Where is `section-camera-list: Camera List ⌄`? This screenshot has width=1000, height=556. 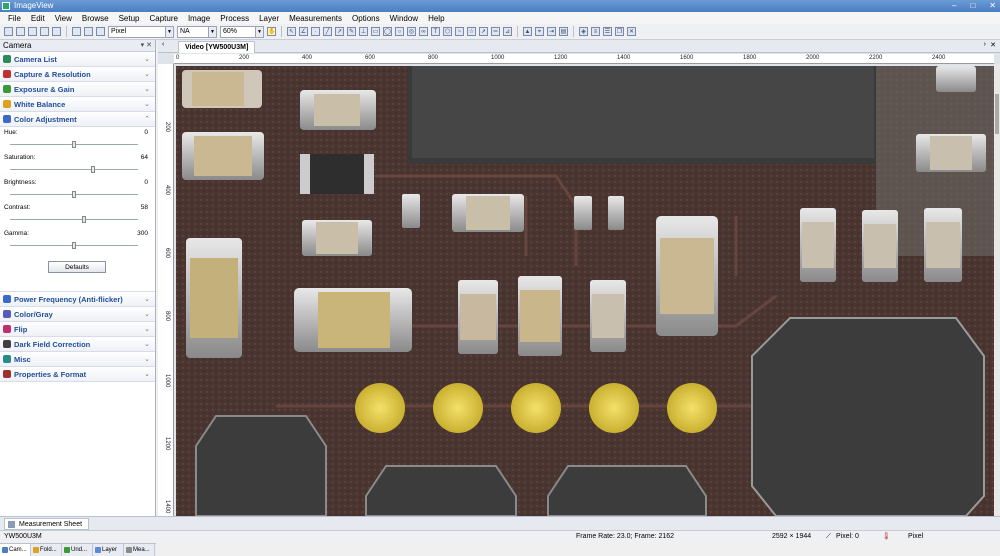 section-camera-list: Camera List ⌄ is located at coordinates (77, 59).